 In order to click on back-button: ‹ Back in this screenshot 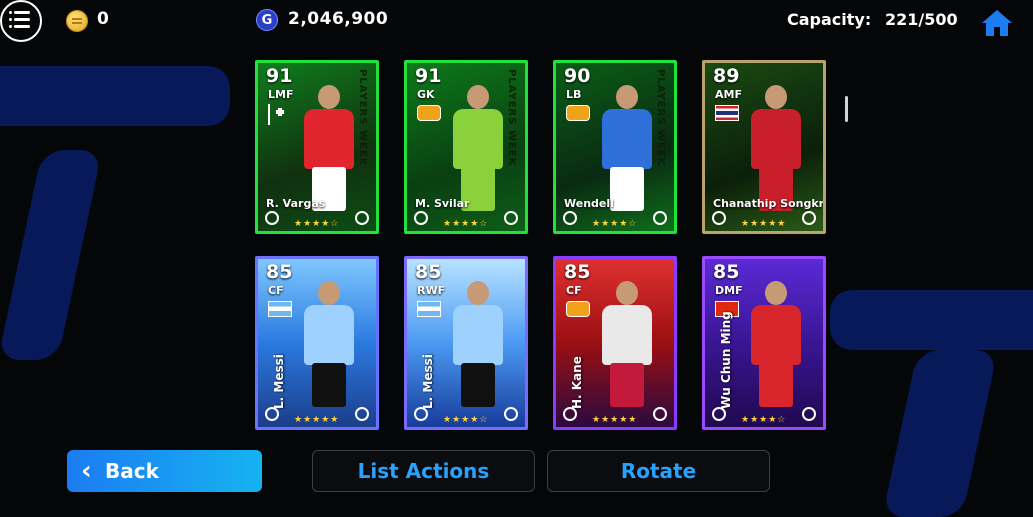, I will do `click(164, 471)`.